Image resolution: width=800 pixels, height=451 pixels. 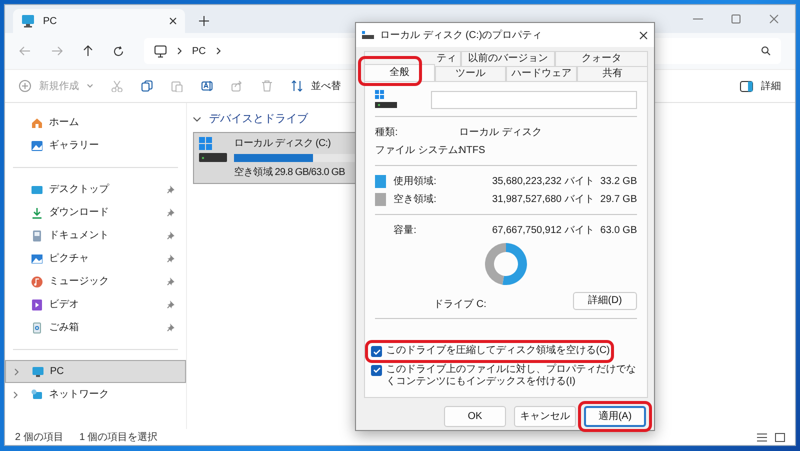 I want to click on size-value: 29.7 GB, so click(x=618, y=199).